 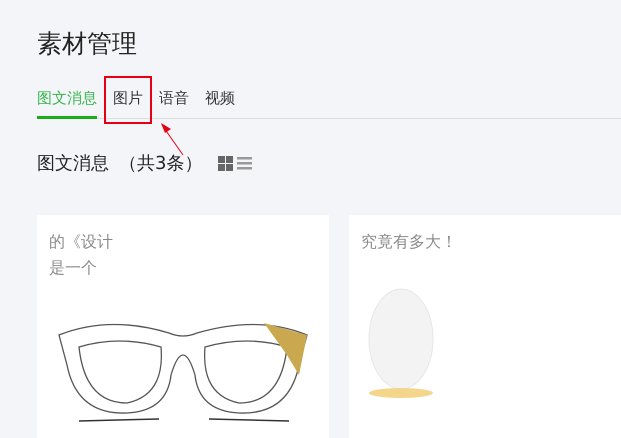 What do you see at coordinates (160, 163) in the screenshot?
I see `item-count: （共3条）` at bounding box center [160, 163].